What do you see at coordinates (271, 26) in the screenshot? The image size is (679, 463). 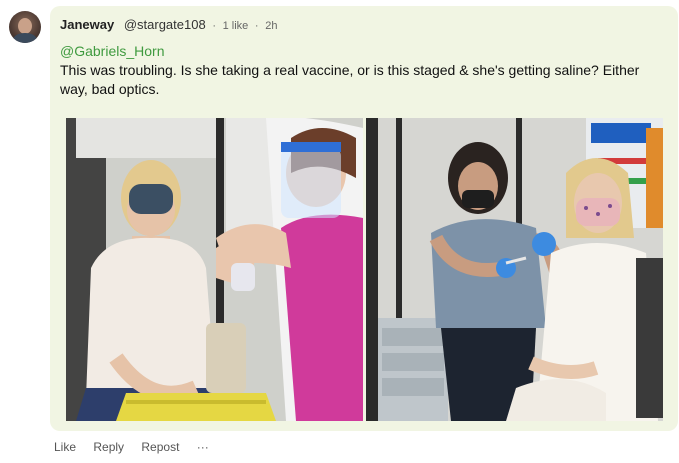 I see `post-time: 2h` at bounding box center [271, 26].